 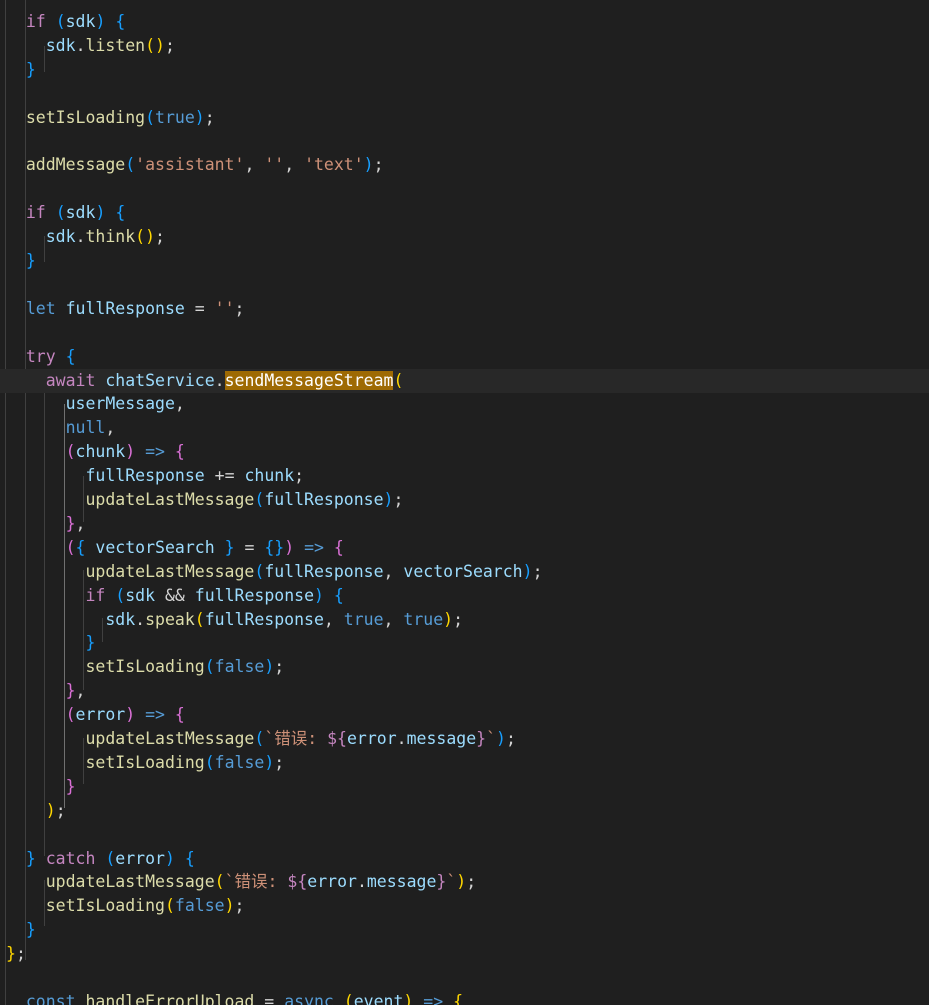 I want to click on code-token: '', so click(x=274, y=165).